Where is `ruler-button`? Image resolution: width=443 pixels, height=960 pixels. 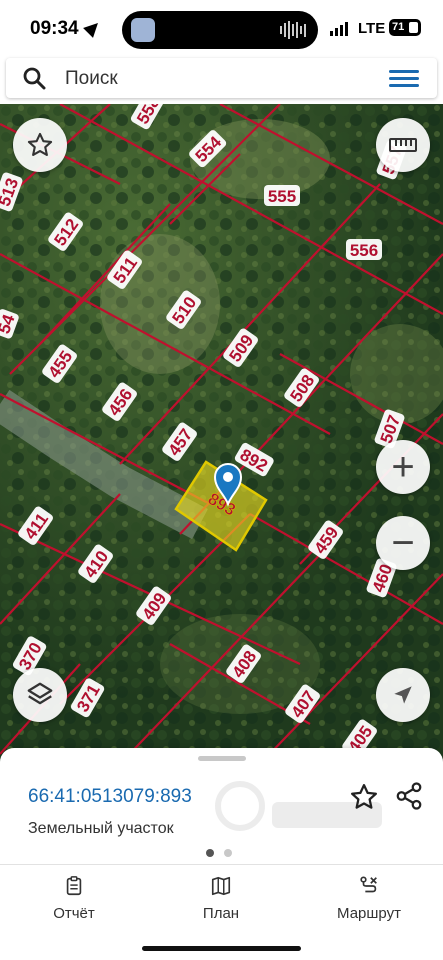
ruler-button is located at coordinates (403, 145).